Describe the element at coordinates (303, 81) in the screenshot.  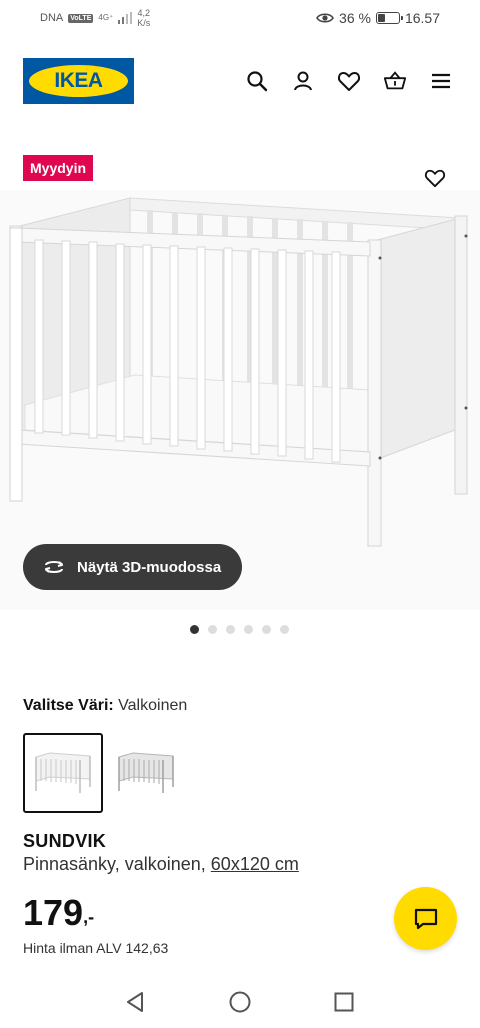
I see `profile-icon` at that location.